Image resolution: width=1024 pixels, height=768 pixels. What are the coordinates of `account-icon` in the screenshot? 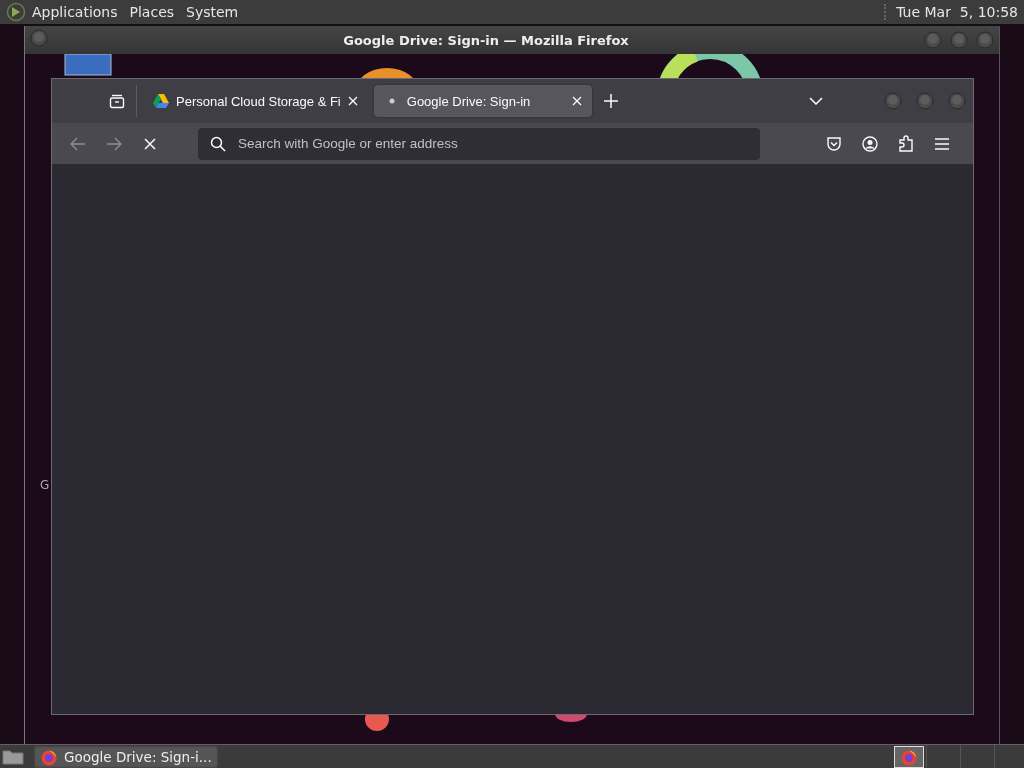 It's located at (870, 143).